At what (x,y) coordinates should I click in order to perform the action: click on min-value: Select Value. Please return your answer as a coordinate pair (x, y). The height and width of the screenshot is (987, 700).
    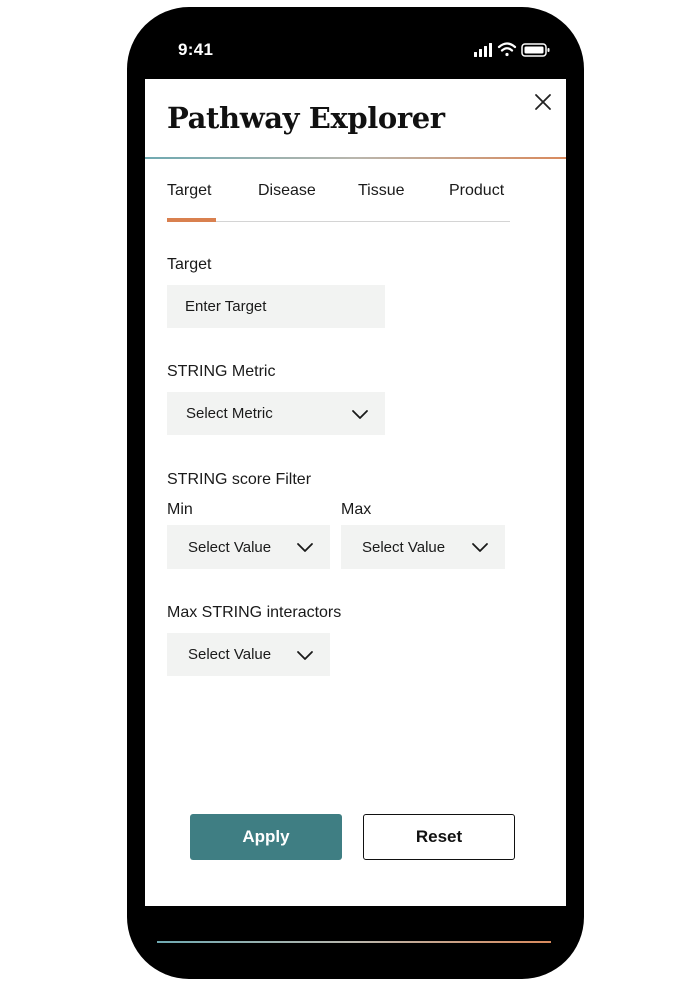
    Looking at the image, I should click on (230, 547).